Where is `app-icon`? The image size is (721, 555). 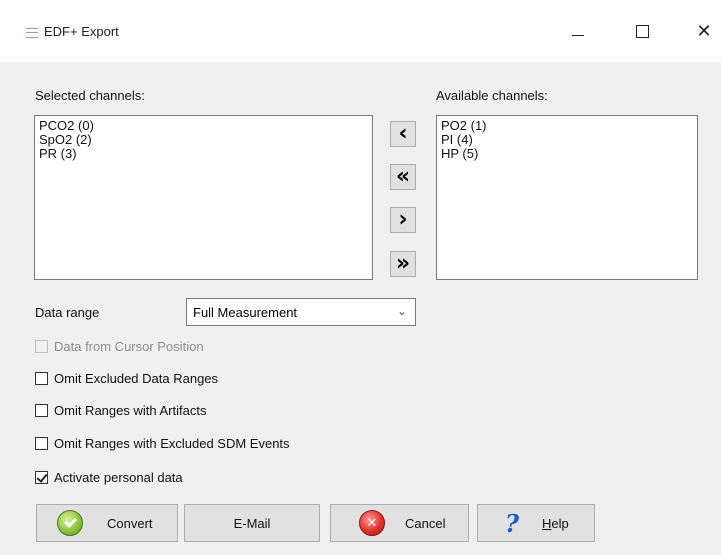
app-icon is located at coordinates (32, 33).